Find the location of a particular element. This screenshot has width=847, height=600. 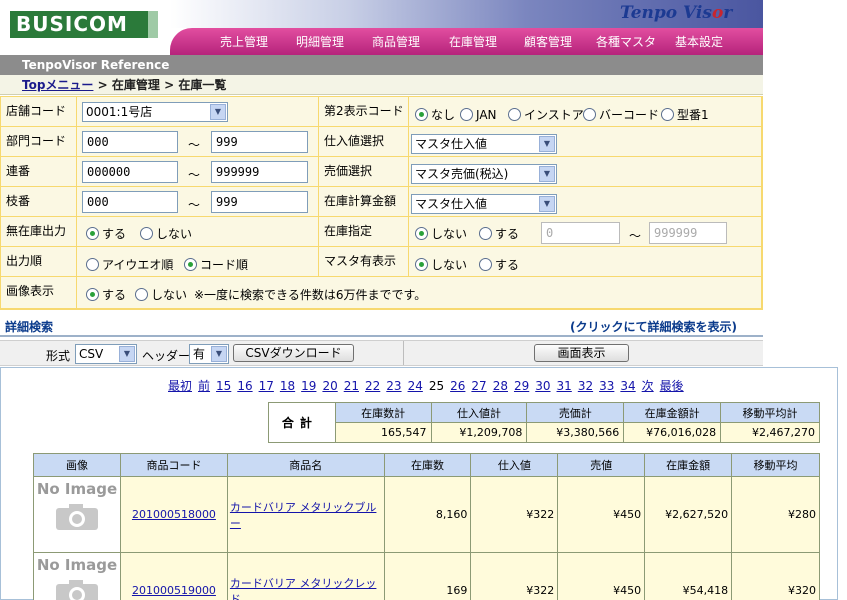

main-nav: 売上管理 明細管理 商品管理 在庫管理 顧客管理 各種マスタ 基本設定 is located at coordinates (466, 41).